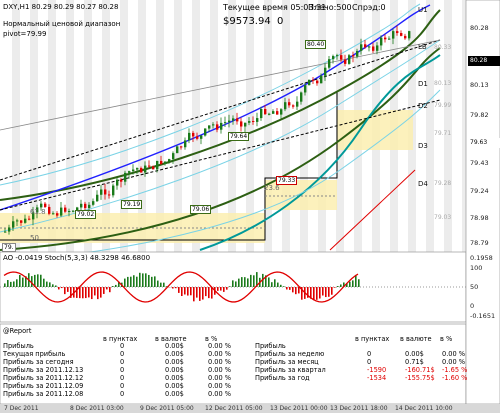 This screenshot has width=500, height=413. Describe the element at coordinates (316, 44) in the screenshot. I see `price-box-8040: 80.40` at that location.